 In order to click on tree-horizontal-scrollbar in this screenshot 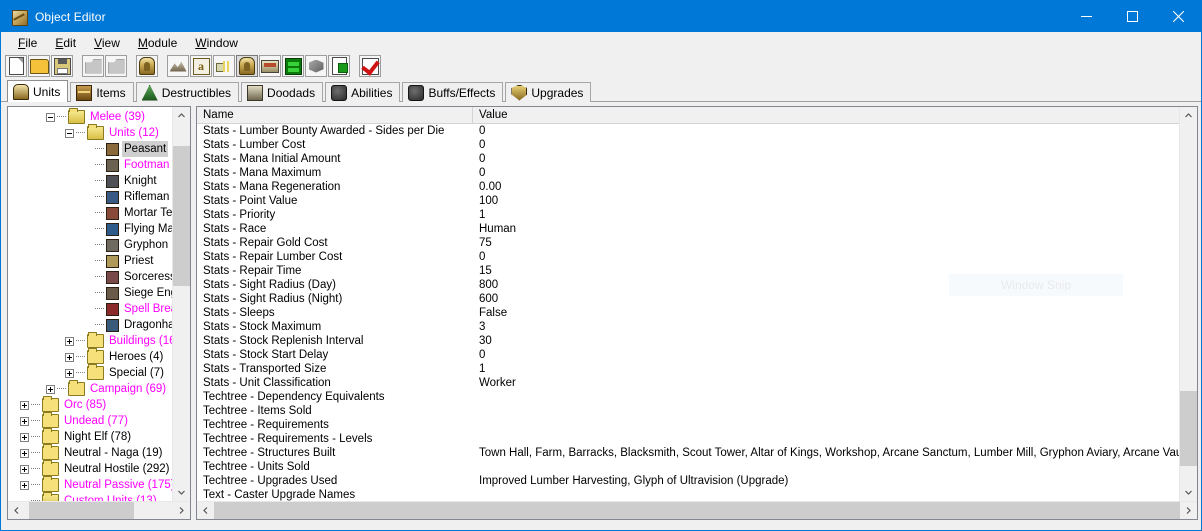, I will do `click(99, 510)`.